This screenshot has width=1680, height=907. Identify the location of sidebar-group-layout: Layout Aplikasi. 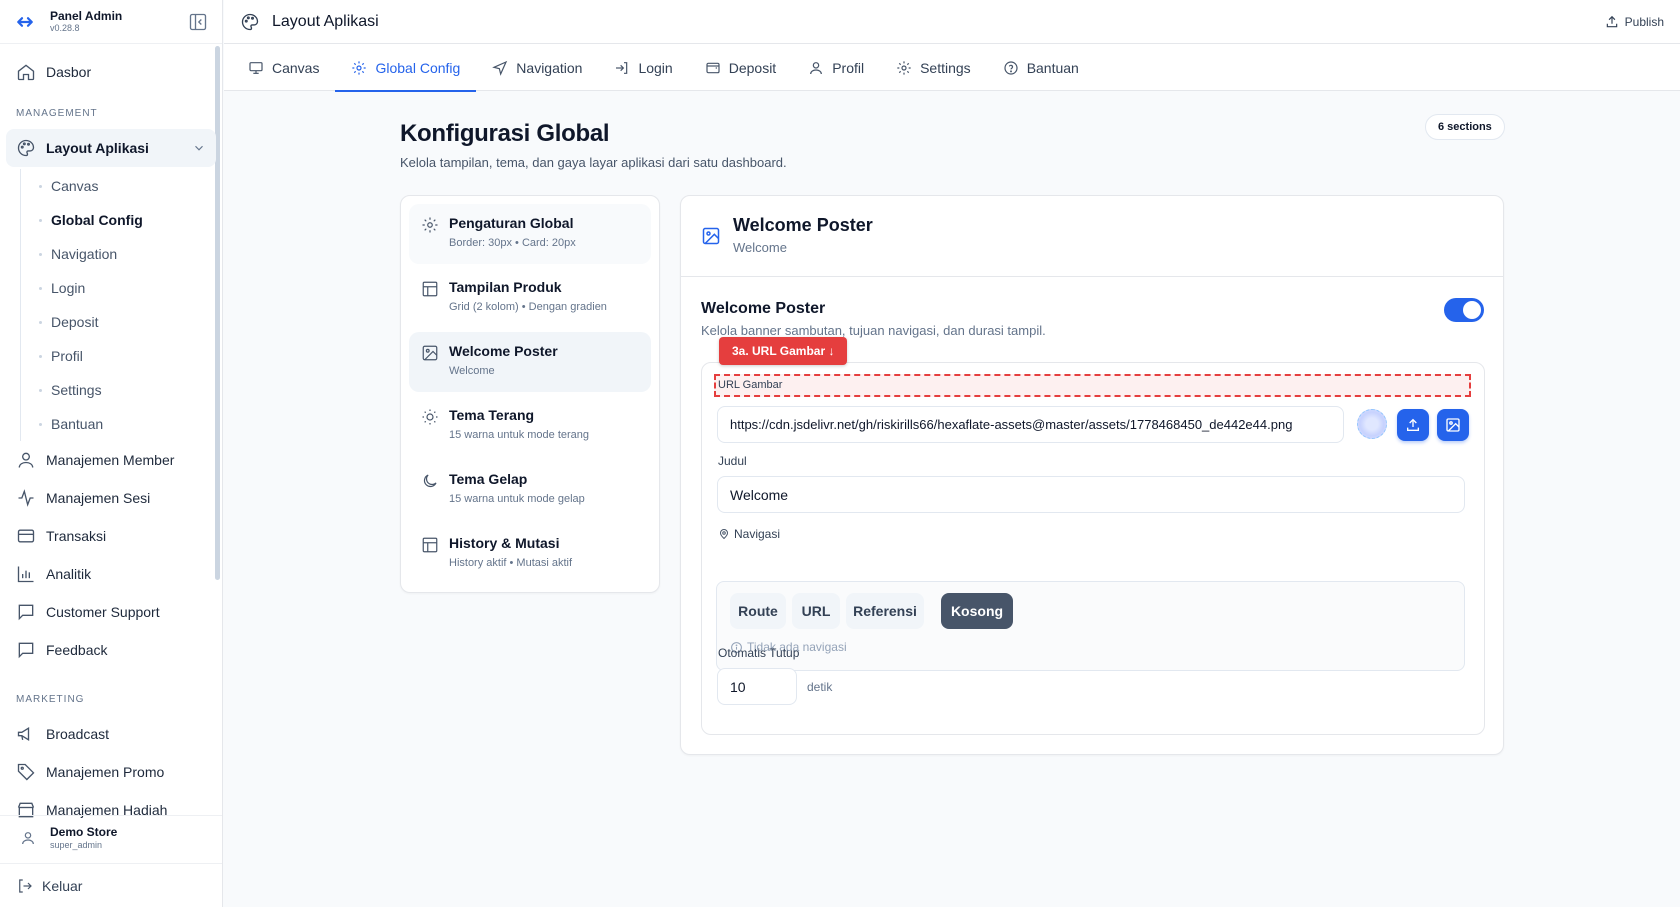
(111, 148).